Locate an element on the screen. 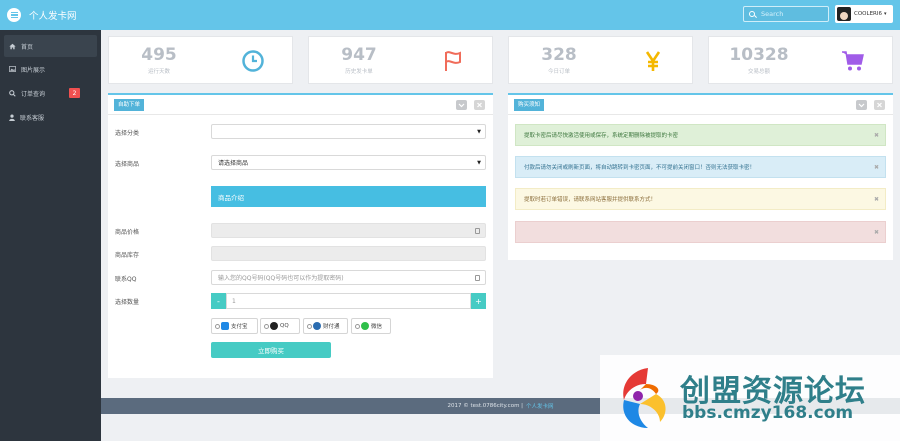  tenpay-icon is located at coordinates (317, 326).